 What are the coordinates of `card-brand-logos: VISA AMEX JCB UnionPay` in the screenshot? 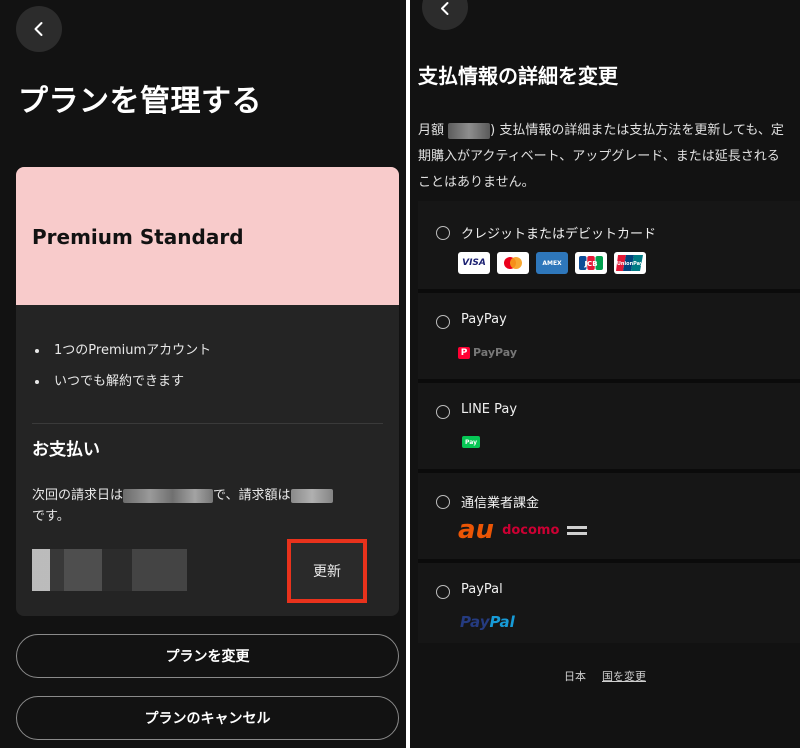 It's located at (552, 263).